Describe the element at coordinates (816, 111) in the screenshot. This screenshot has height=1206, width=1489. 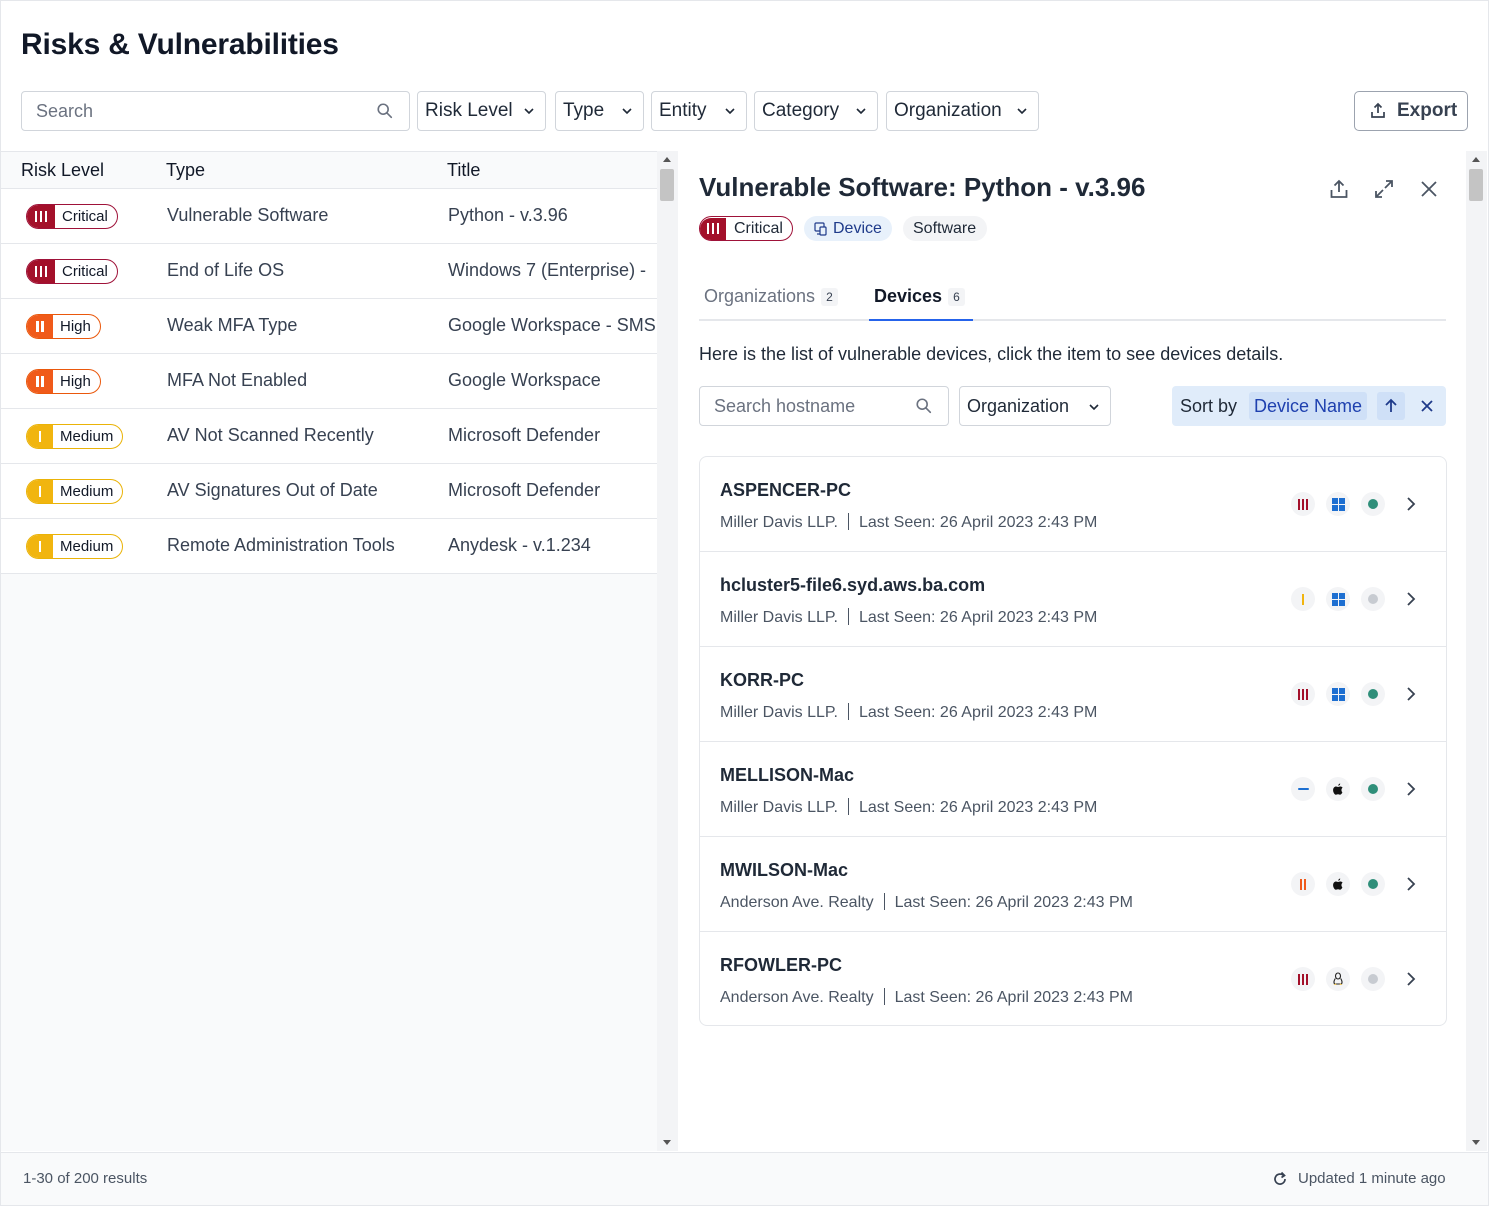
I see `category-dropdown: Category` at that location.